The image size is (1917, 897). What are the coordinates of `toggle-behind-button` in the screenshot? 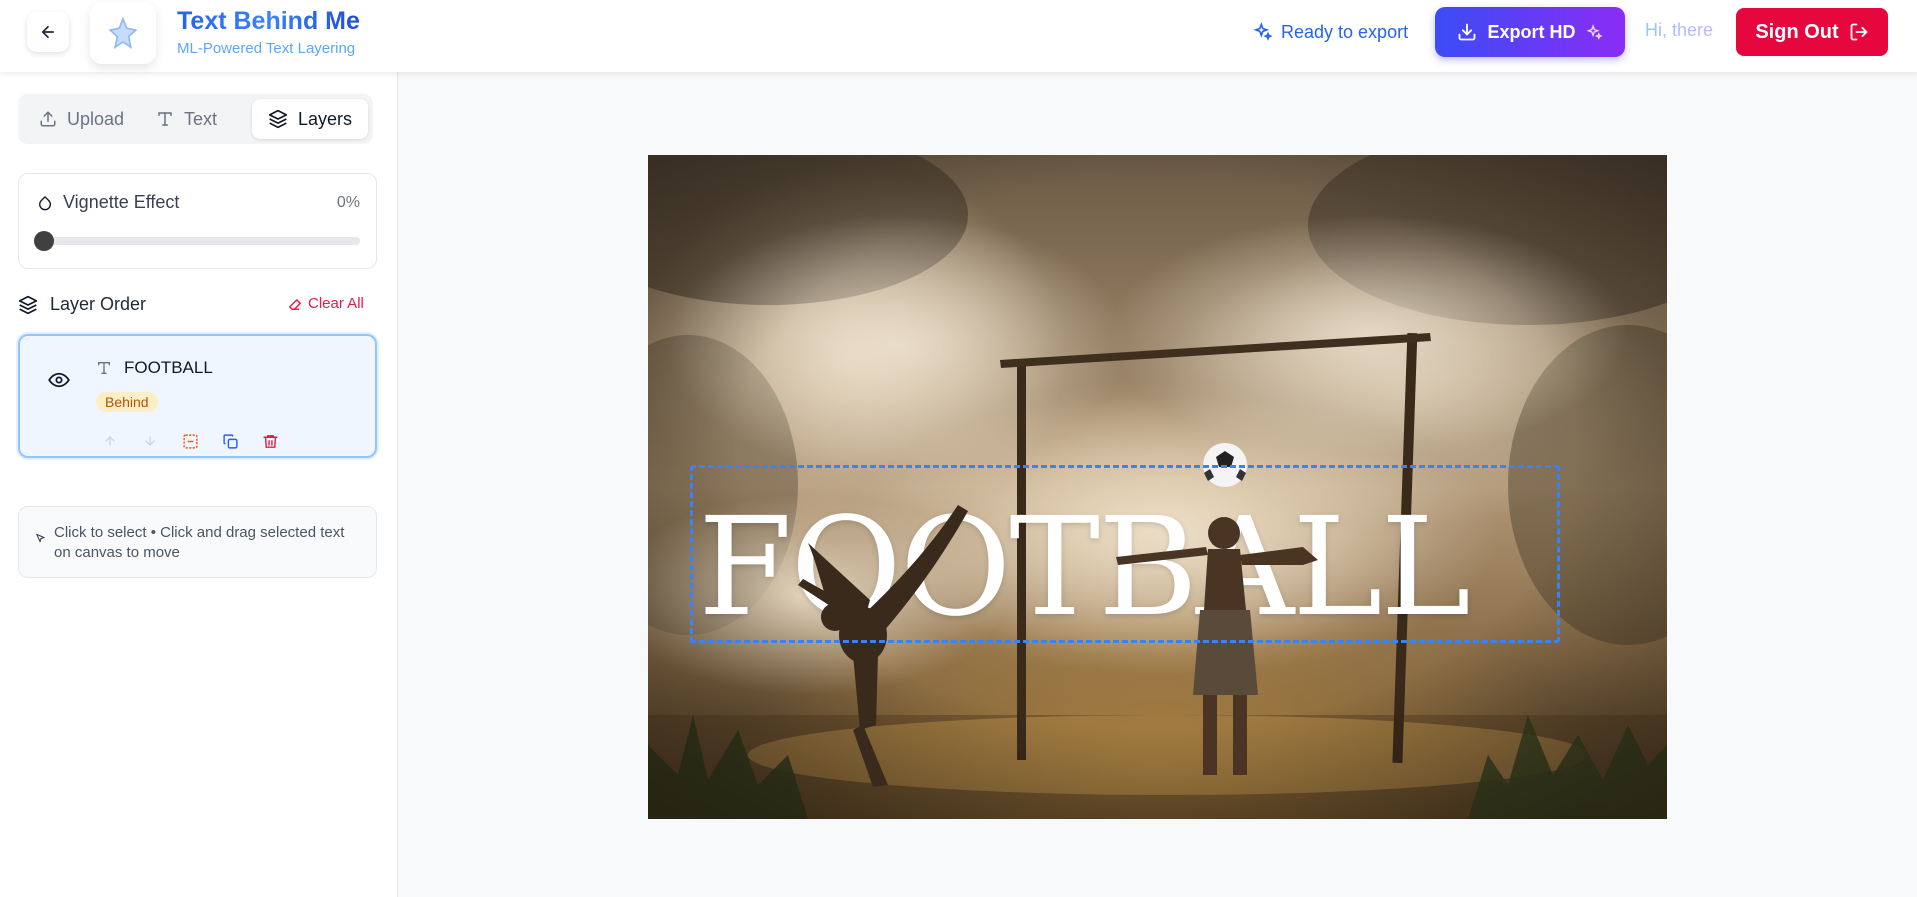 It's located at (190, 441).